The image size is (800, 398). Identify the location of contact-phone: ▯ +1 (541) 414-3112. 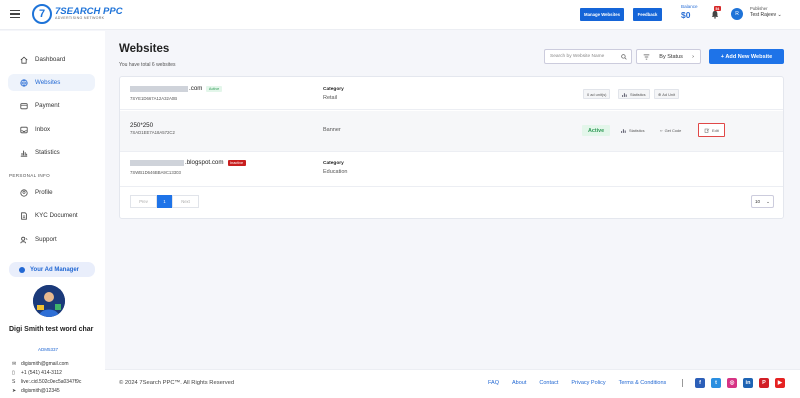
(37, 373).